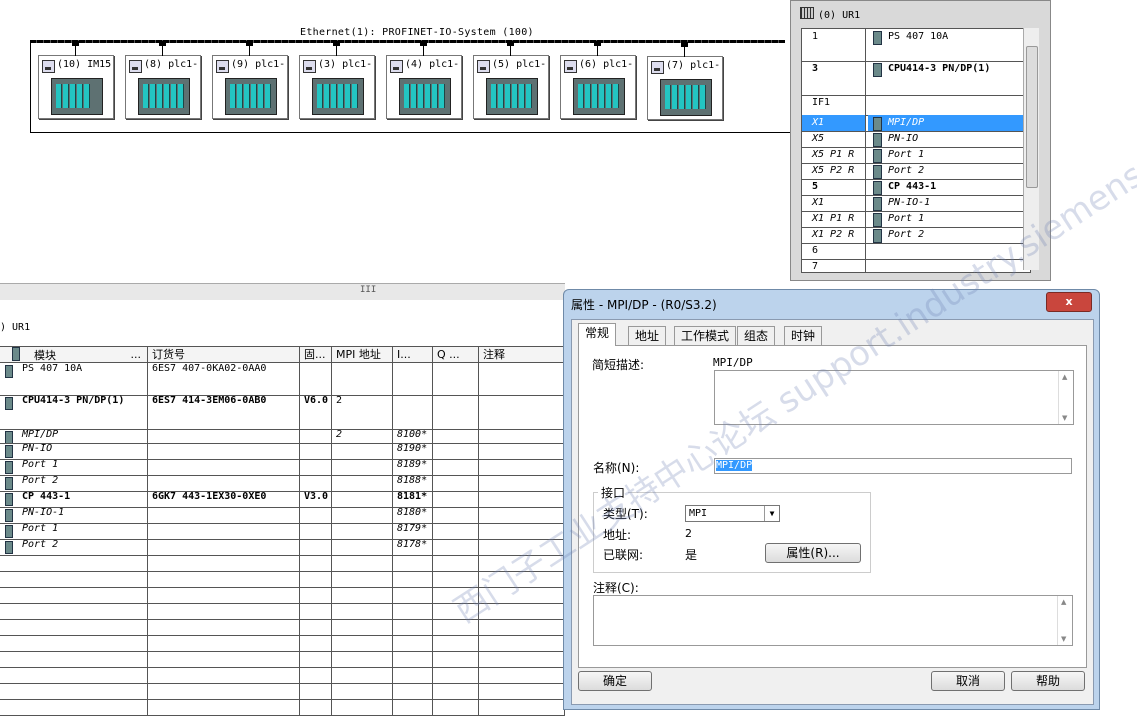  I want to click on network-device-5: (5) plc1-, so click(511, 80).